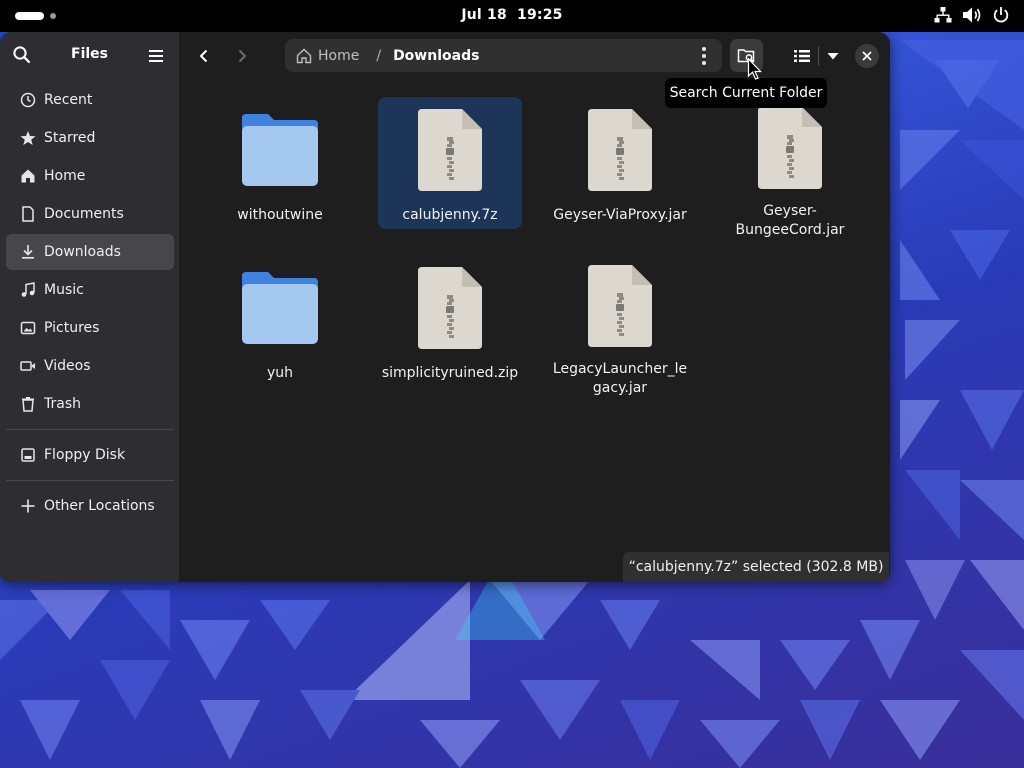 The height and width of the screenshot is (768, 1024). What do you see at coordinates (28, 404) in the screenshot?
I see `trash-icon` at bounding box center [28, 404].